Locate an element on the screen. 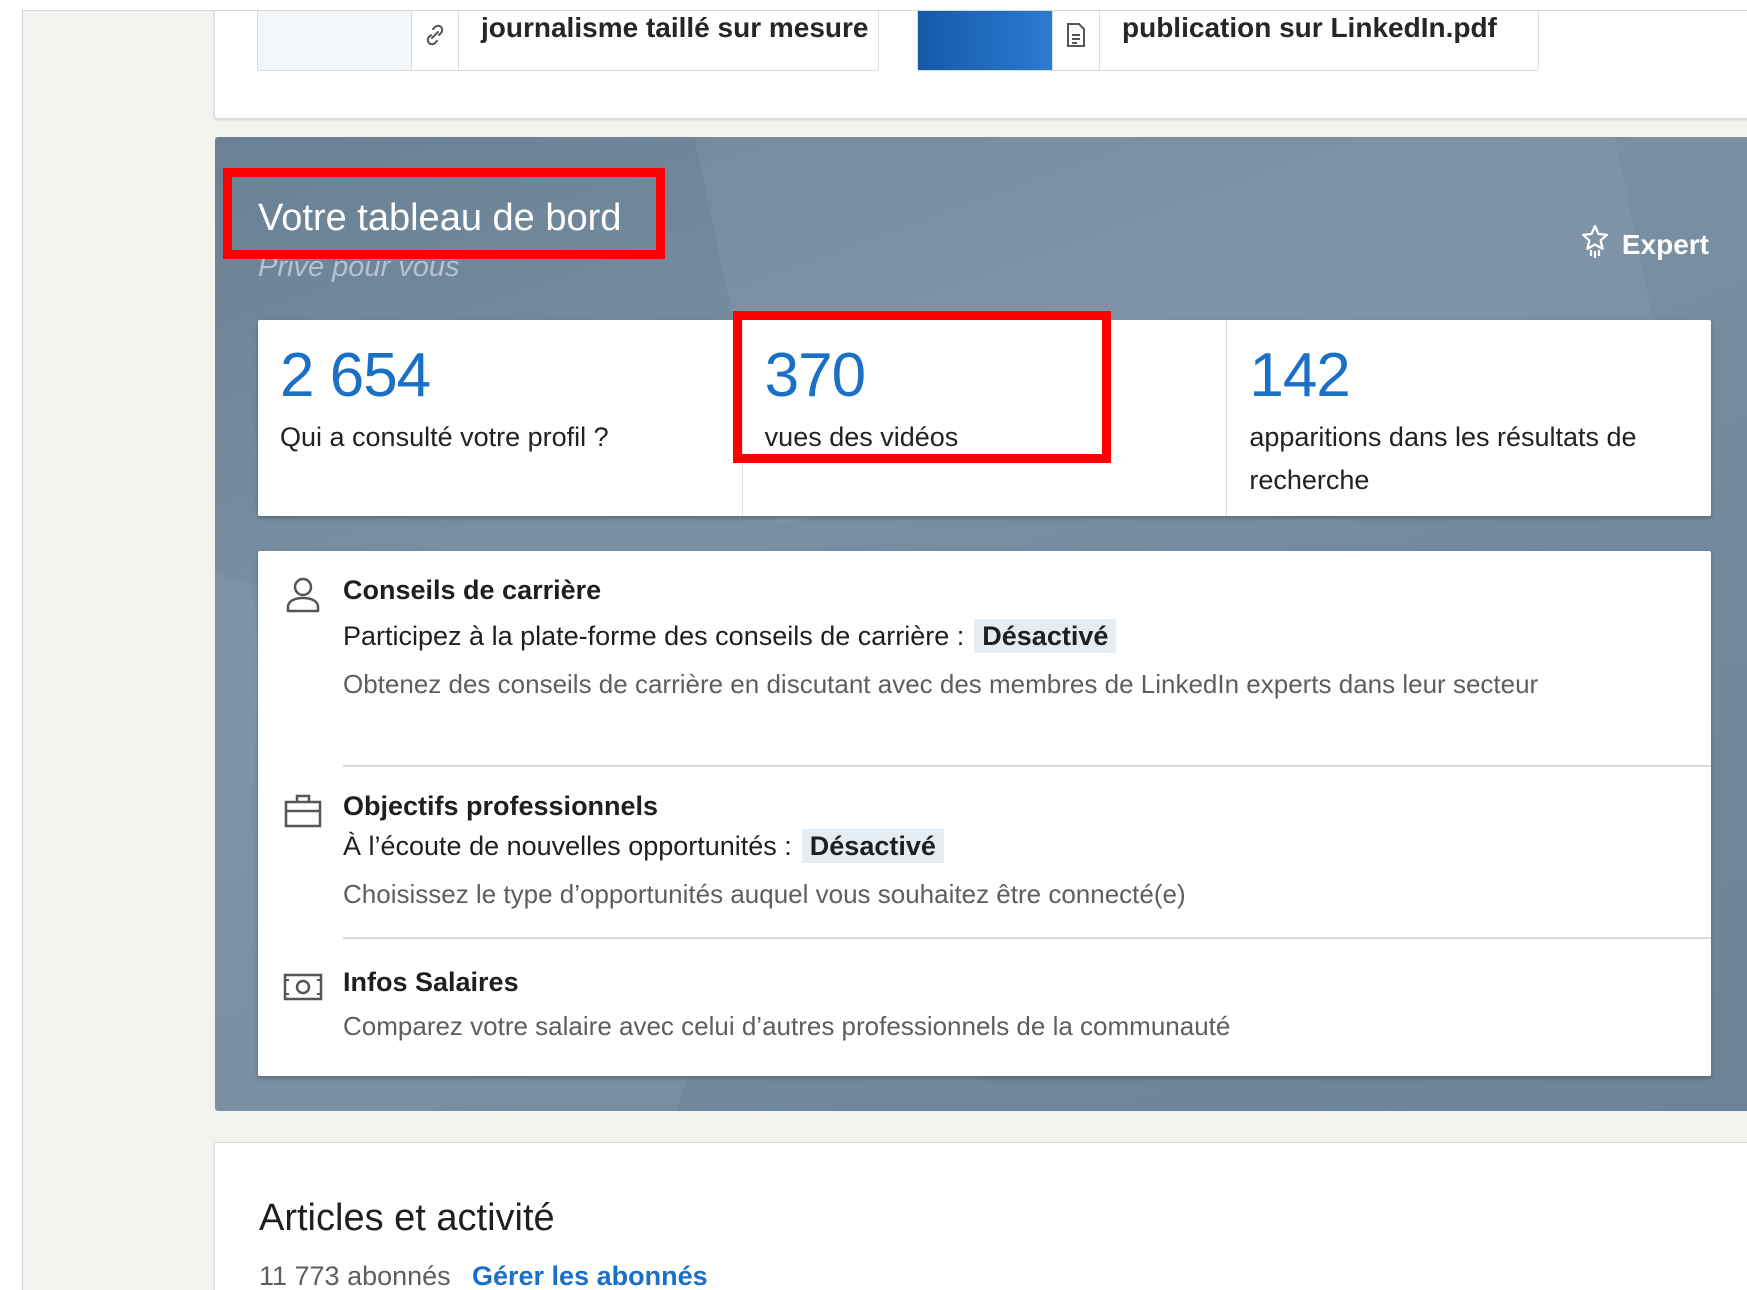  link-icon is located at coordinates (435, 40).